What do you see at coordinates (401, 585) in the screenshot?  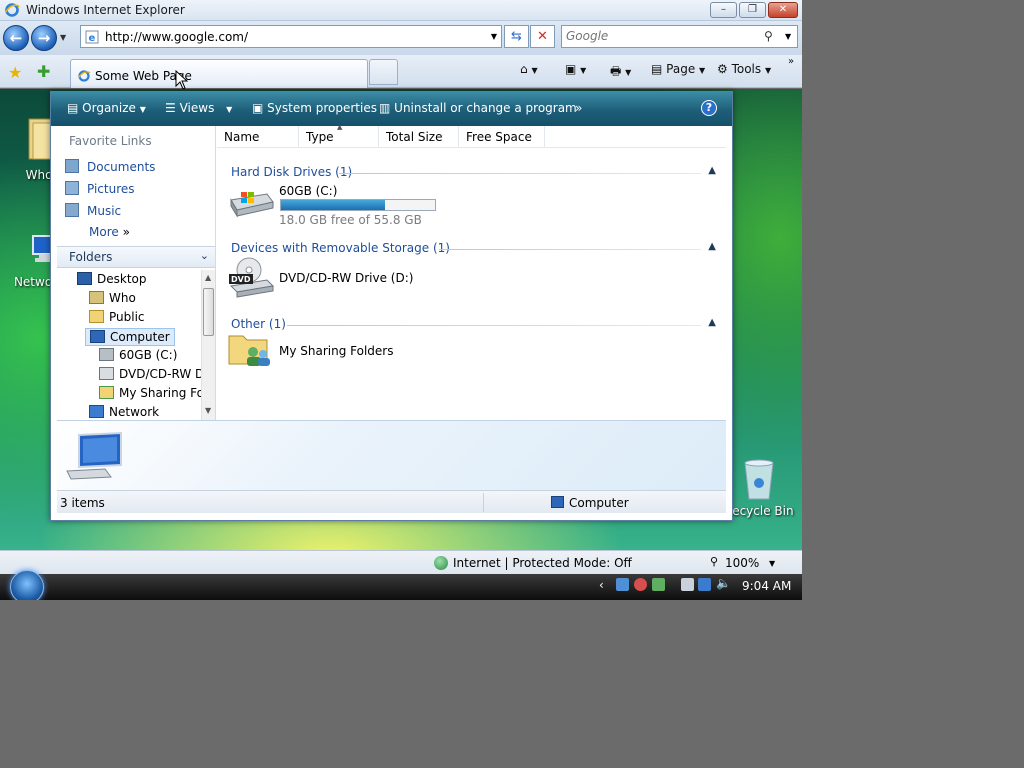 I see `taskbar: ‹ 🔈 9:04 AM` at bounding box center [401, 585].